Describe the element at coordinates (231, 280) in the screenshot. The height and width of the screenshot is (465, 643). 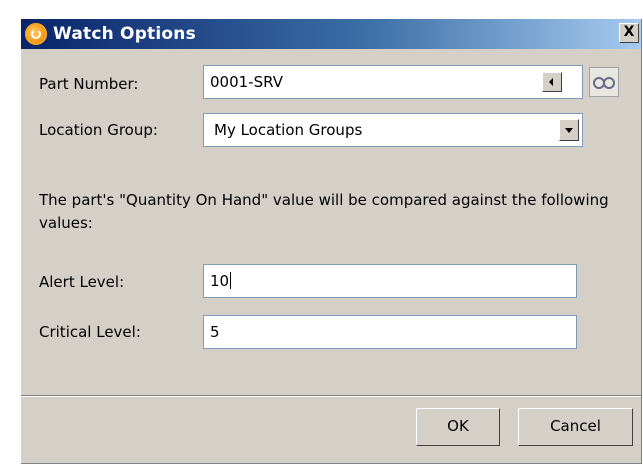
I see `text-caret` at that location.